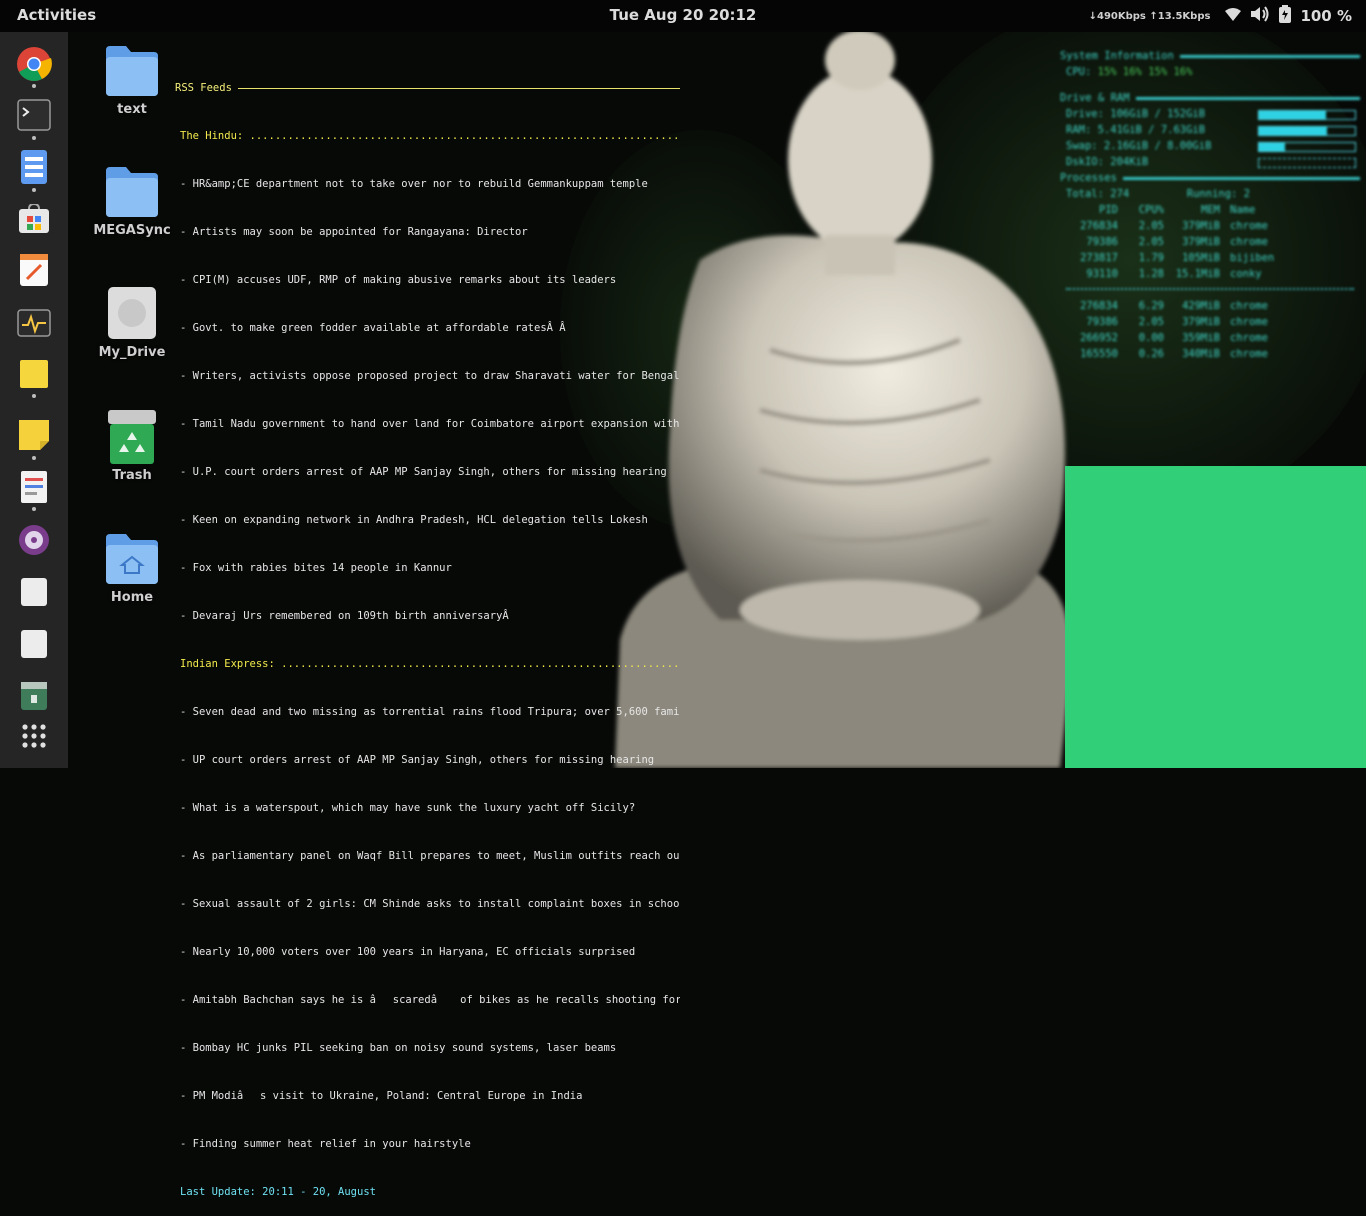  I want to click on folder-icon, so click(132, 191).